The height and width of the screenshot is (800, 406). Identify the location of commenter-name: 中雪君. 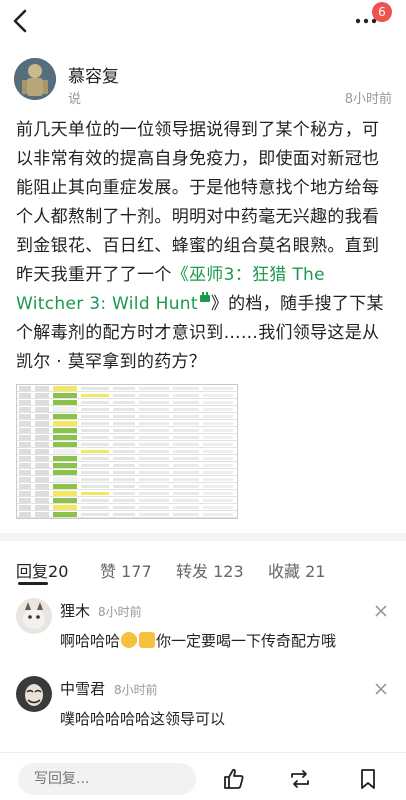
(82, 688).